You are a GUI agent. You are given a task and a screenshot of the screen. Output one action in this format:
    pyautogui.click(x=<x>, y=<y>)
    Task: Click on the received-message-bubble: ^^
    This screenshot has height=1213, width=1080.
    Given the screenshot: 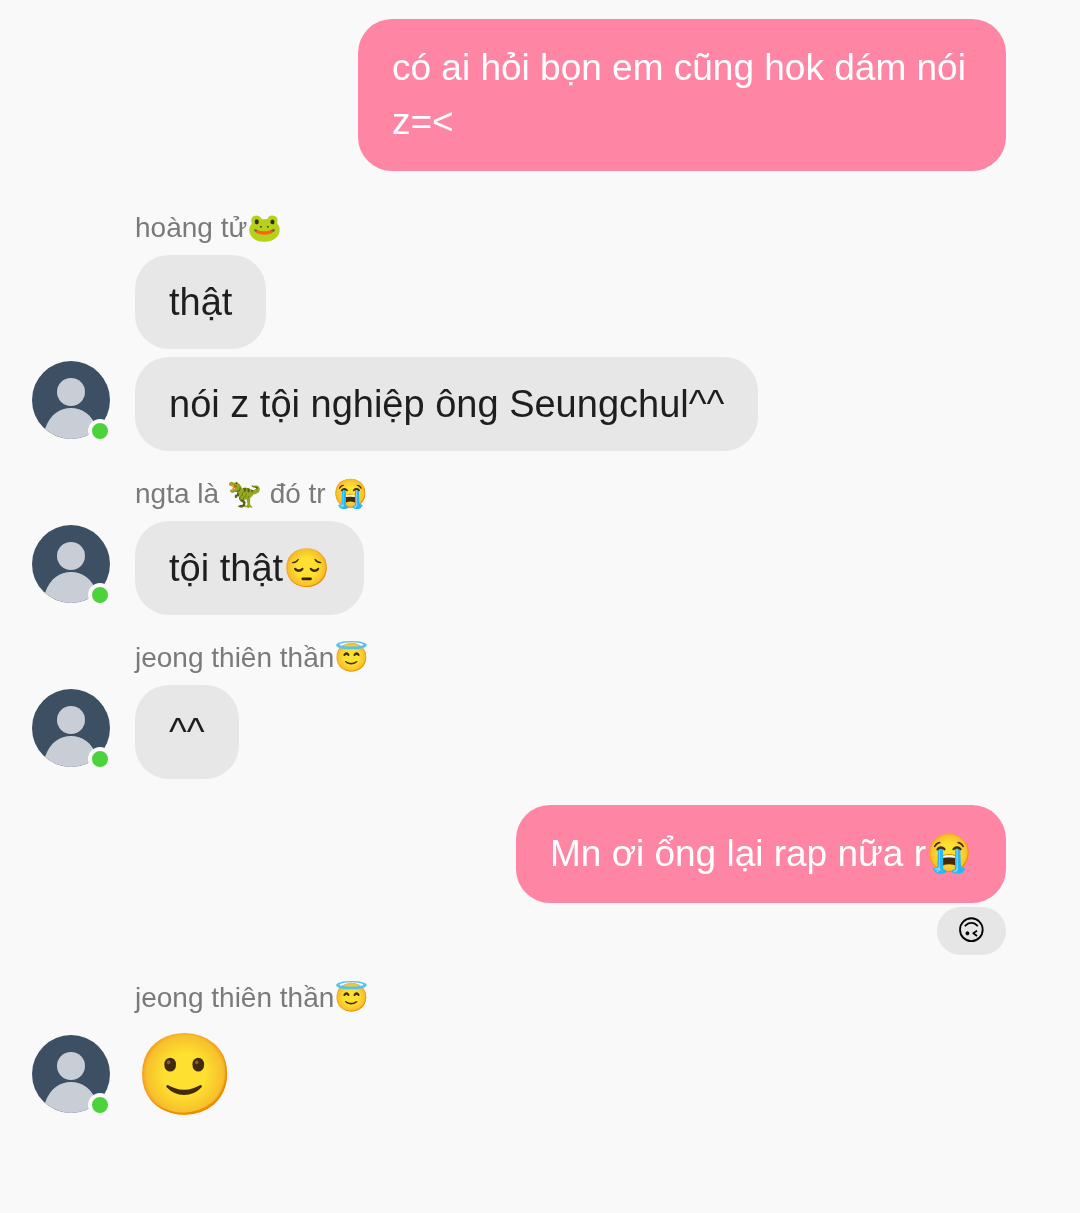 What is the action you would take?
    pyautogui.click(x=187, y=732)
    